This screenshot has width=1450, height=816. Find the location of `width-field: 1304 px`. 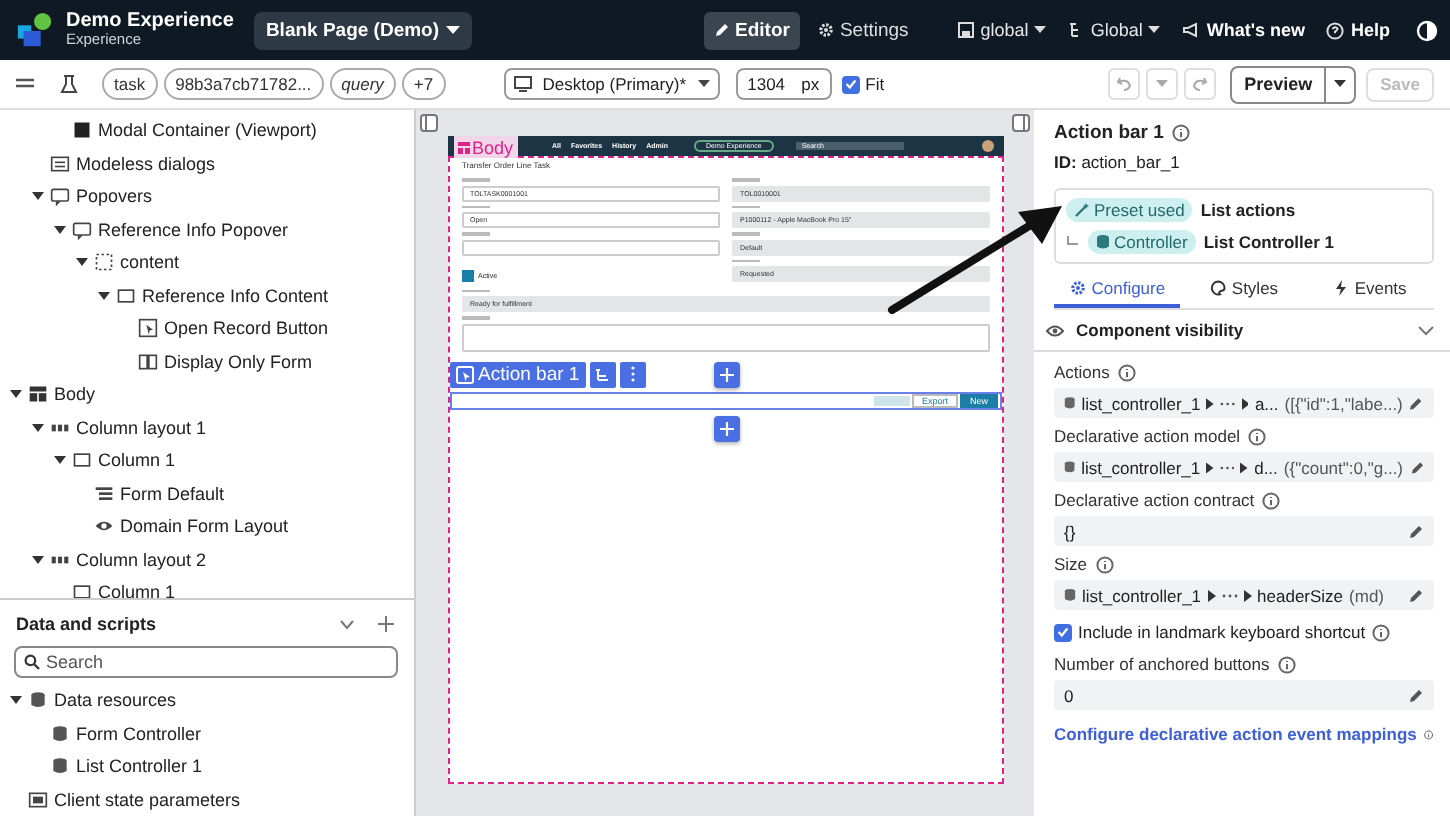

width-field: 1304 px is located at coordinates (783, 84).